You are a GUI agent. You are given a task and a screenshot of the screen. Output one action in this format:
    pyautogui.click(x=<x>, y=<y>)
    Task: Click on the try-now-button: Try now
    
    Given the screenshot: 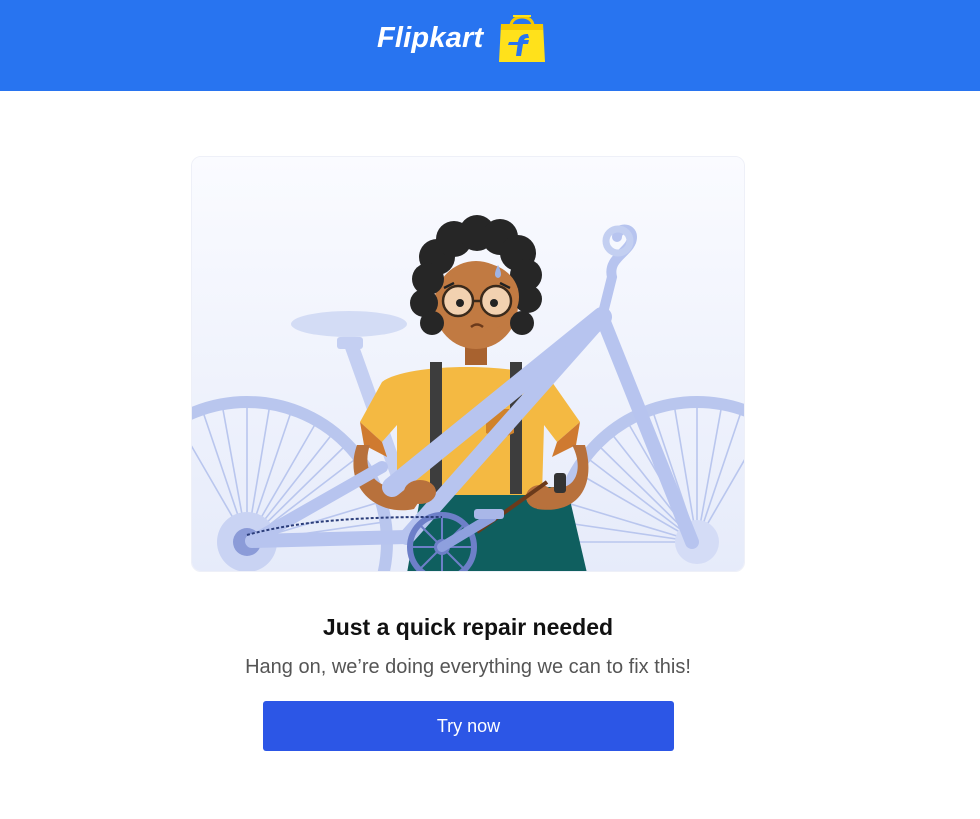 What is the action you would take?
    pyautogui.click(x=468, y=726)
    